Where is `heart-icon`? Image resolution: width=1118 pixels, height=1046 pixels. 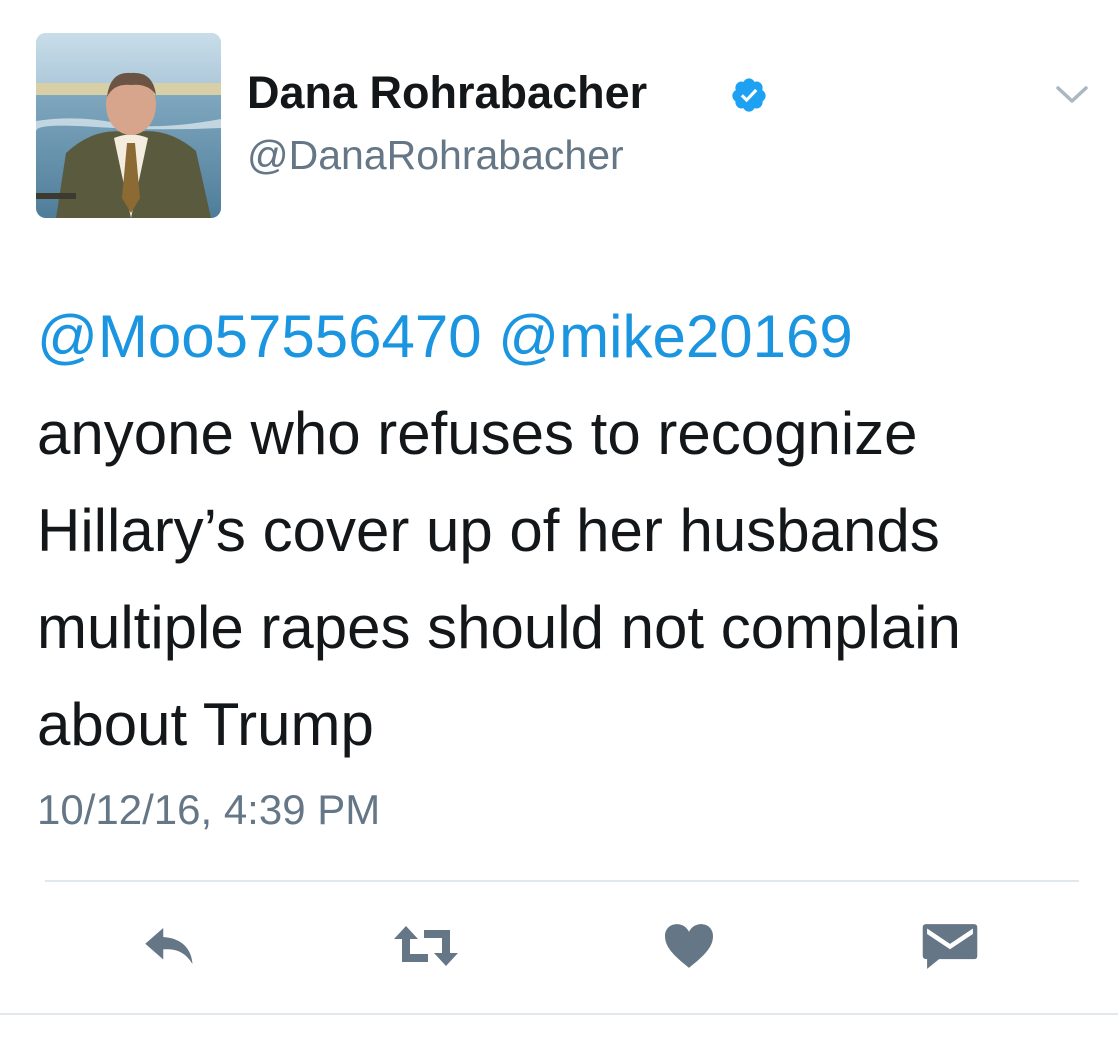 heart-icon is located at coordinates (689, 946).